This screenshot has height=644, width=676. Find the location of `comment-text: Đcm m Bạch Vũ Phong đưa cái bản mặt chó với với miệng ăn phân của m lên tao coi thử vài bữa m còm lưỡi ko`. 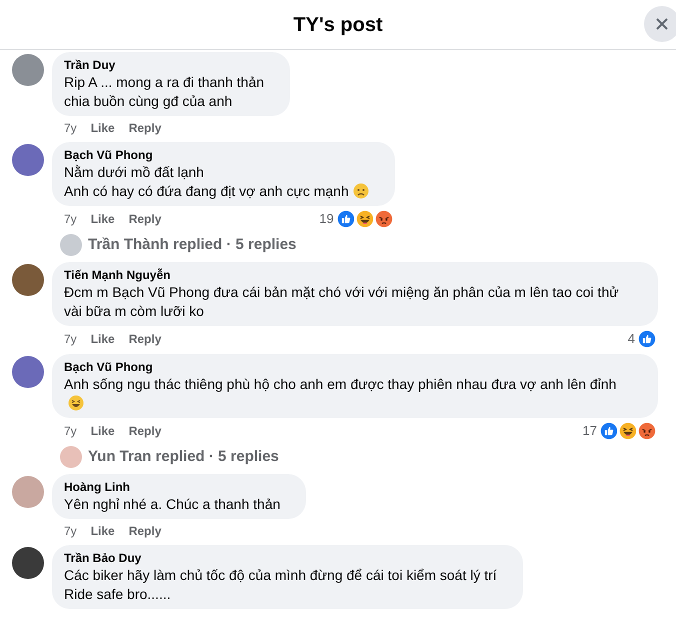

comment-text: Đcm m Bạch Vũ Phong đưa cái bản mặt chó với với miệng ăn phân của m lên tao coi thử vài bữa m còm lưỡi ko is located at coordinates (342, 302).